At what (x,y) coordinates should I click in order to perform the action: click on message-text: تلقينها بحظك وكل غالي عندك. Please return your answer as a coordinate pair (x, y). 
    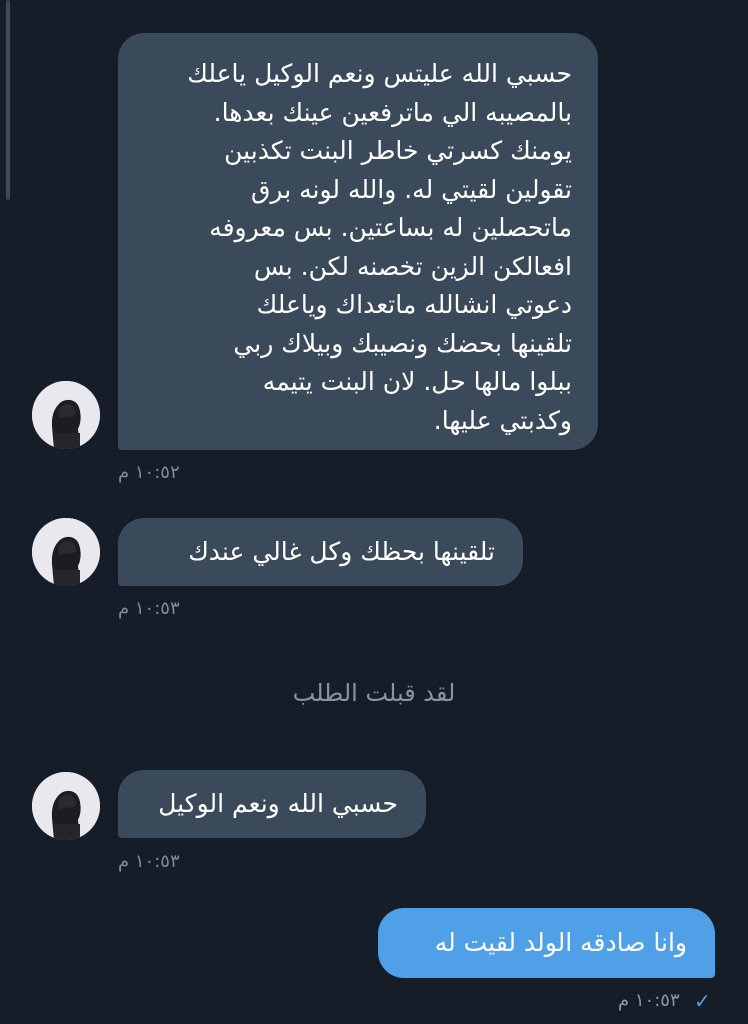
    Looking at the image, I should click on (341, 551).